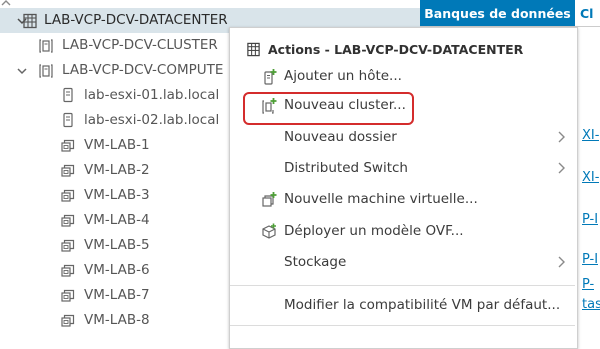 The width and height of the screenshot is (600, 349). I want to click on tree-item-label: VM-LAB-8, so click(117, 320).